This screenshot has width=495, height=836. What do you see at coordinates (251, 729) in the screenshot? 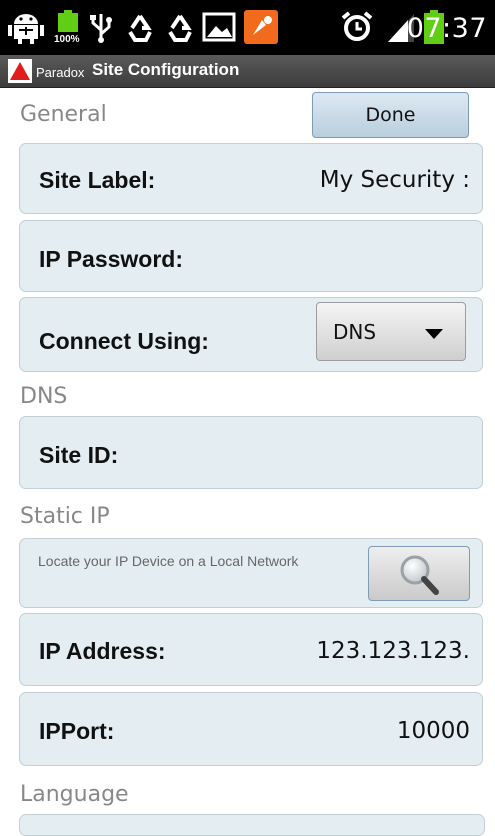
I see `ip-port-row: IPPort: 10000` at bounding box center [251, 729].